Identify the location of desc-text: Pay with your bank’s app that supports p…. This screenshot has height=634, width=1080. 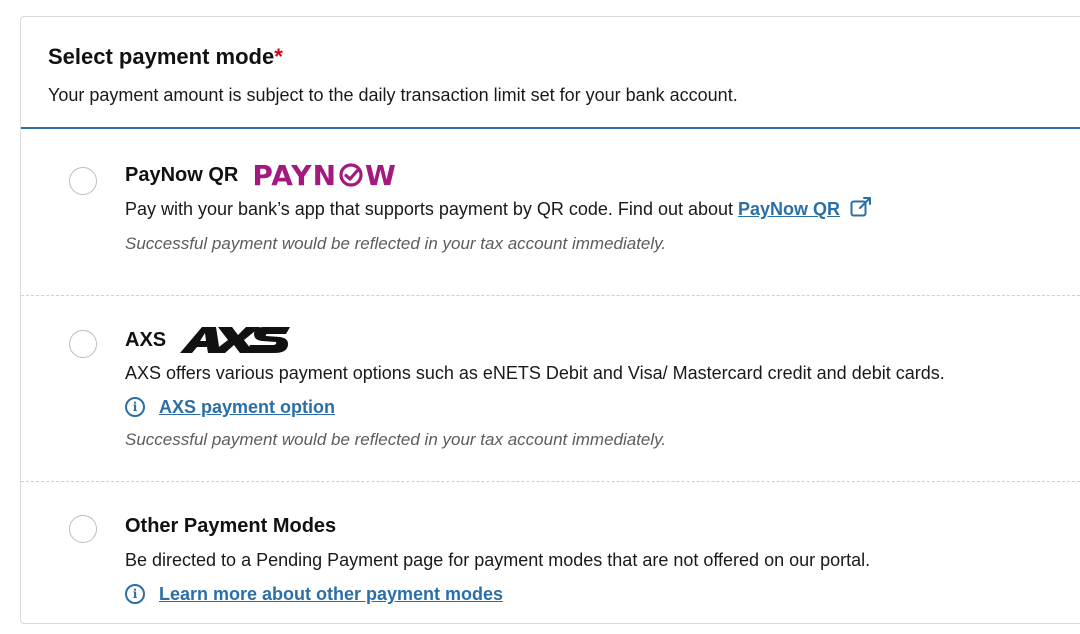
(432, 209).